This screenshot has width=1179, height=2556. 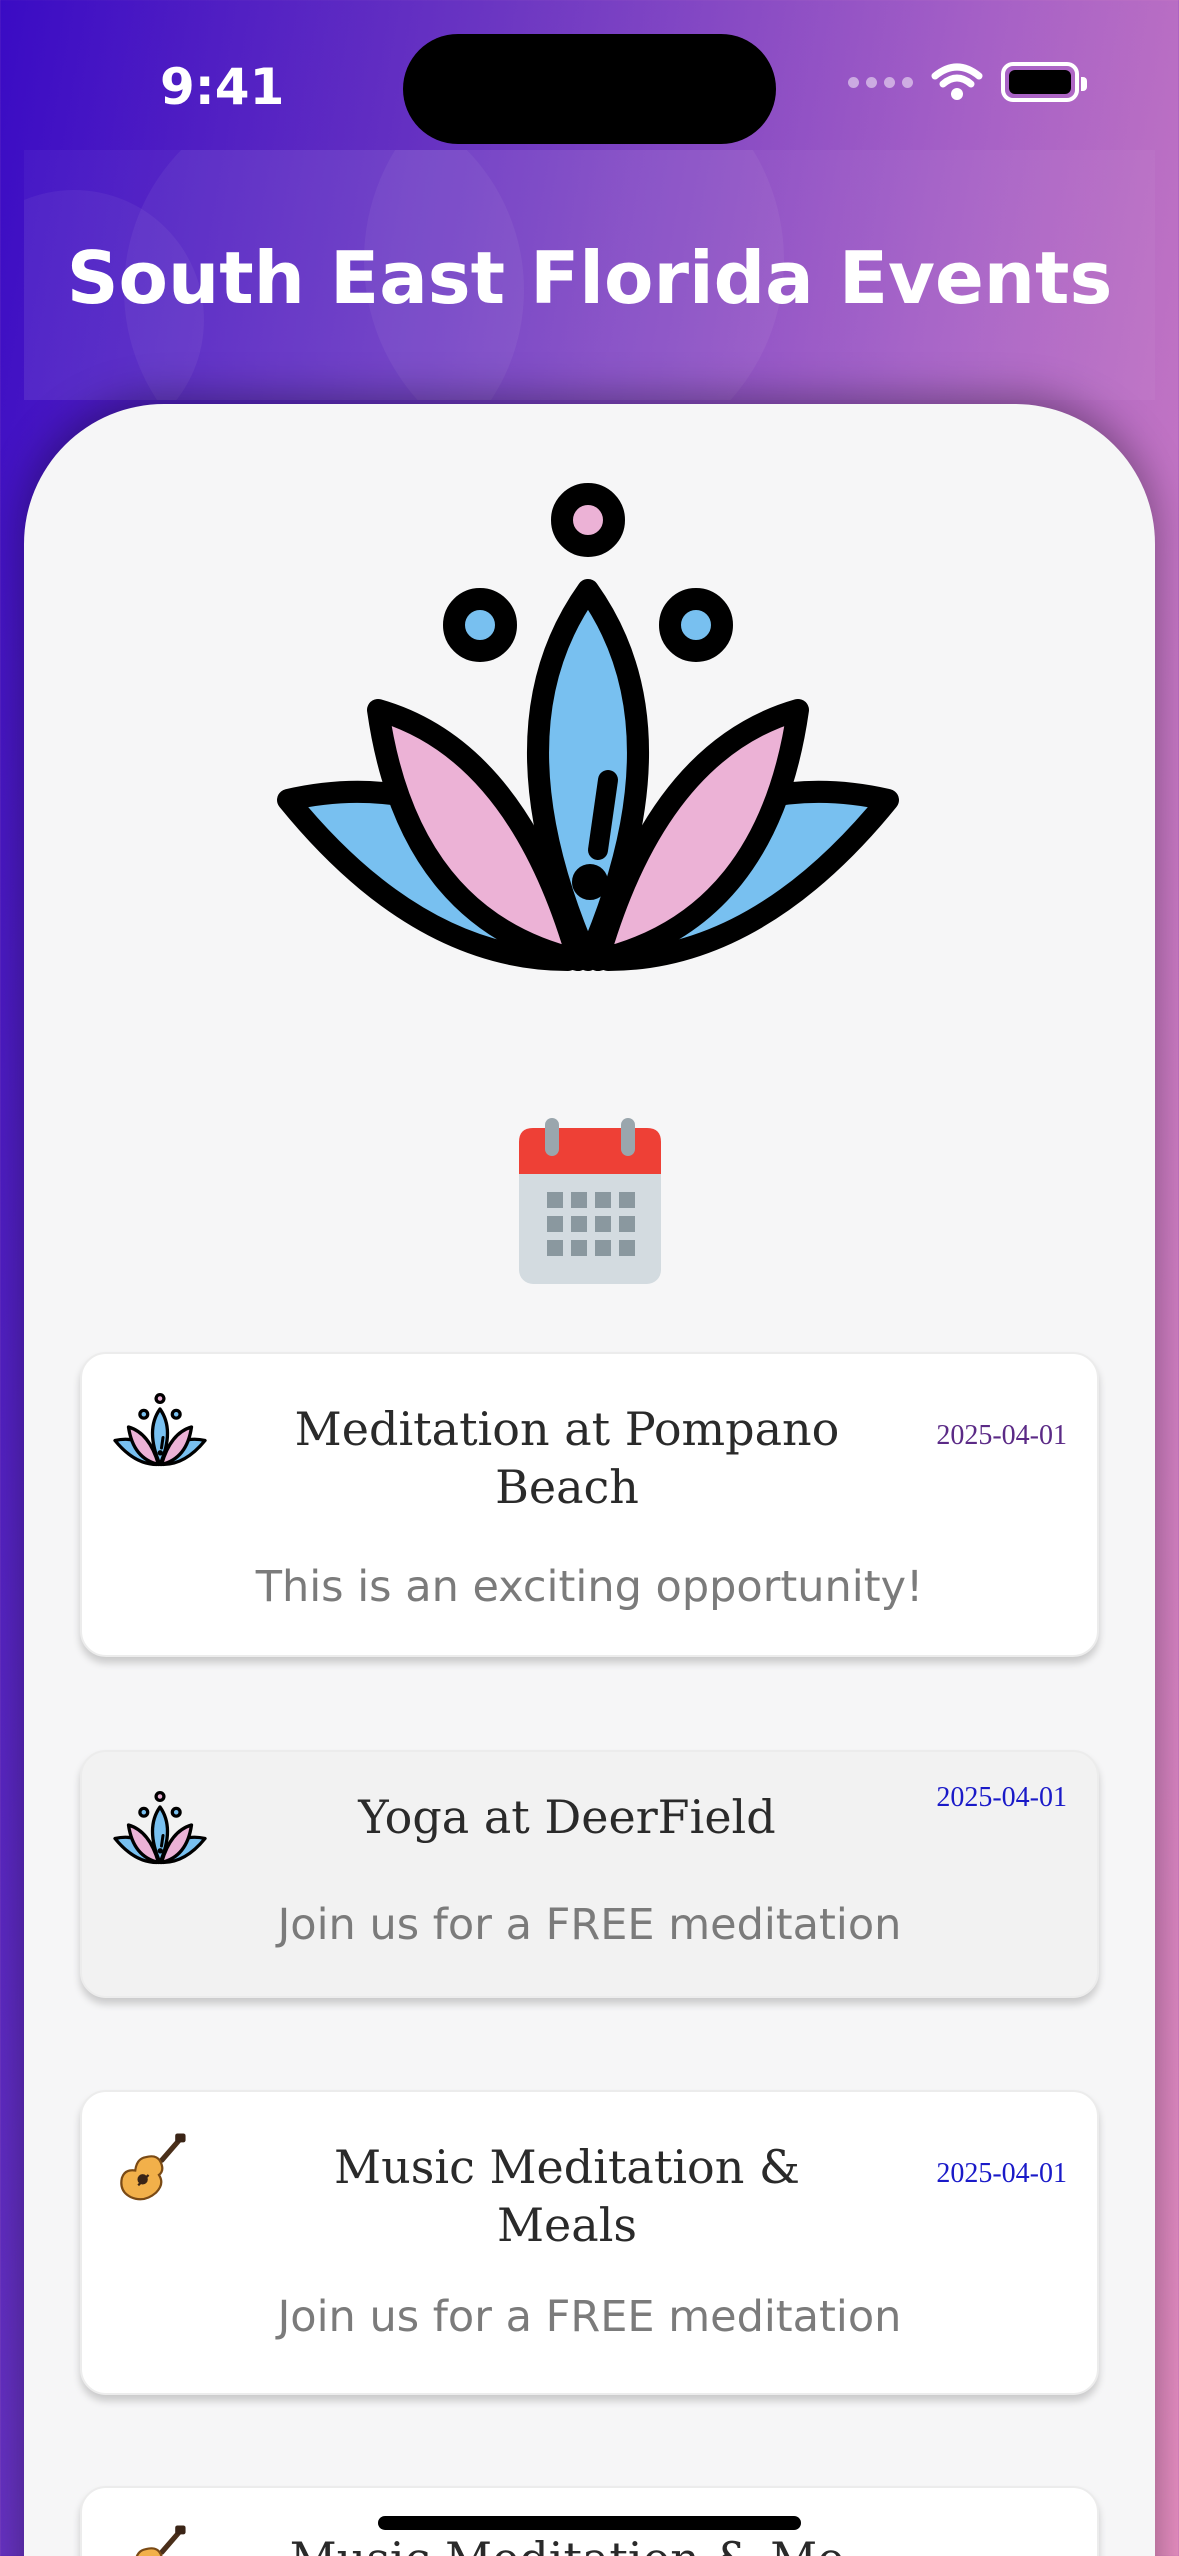 What do you see at coordinates (567, 2196) in the screenshot?
I see `event-title: Music Meditation & Meals` at bounding box center [567, 2196].